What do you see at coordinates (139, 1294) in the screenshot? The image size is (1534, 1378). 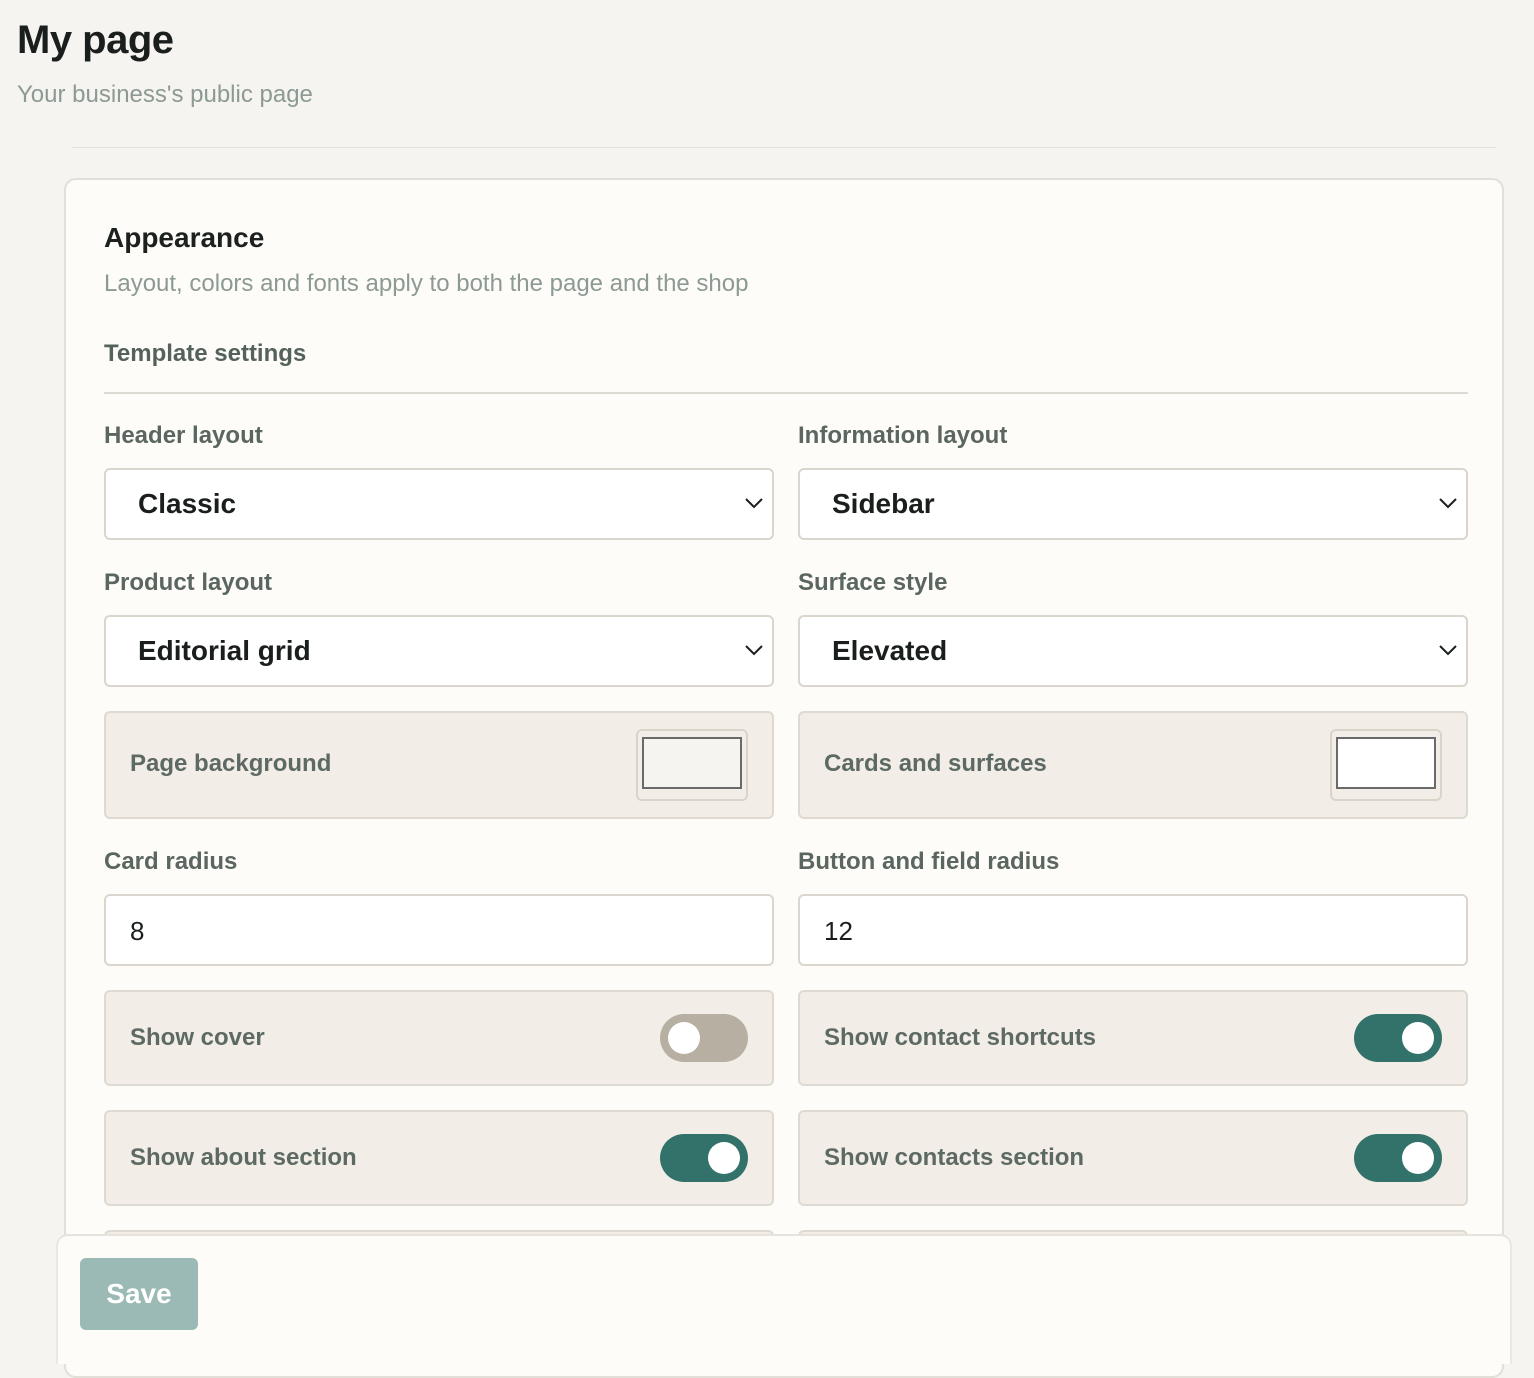 I see `save-button: Save` at bounding box center [139, 1294].